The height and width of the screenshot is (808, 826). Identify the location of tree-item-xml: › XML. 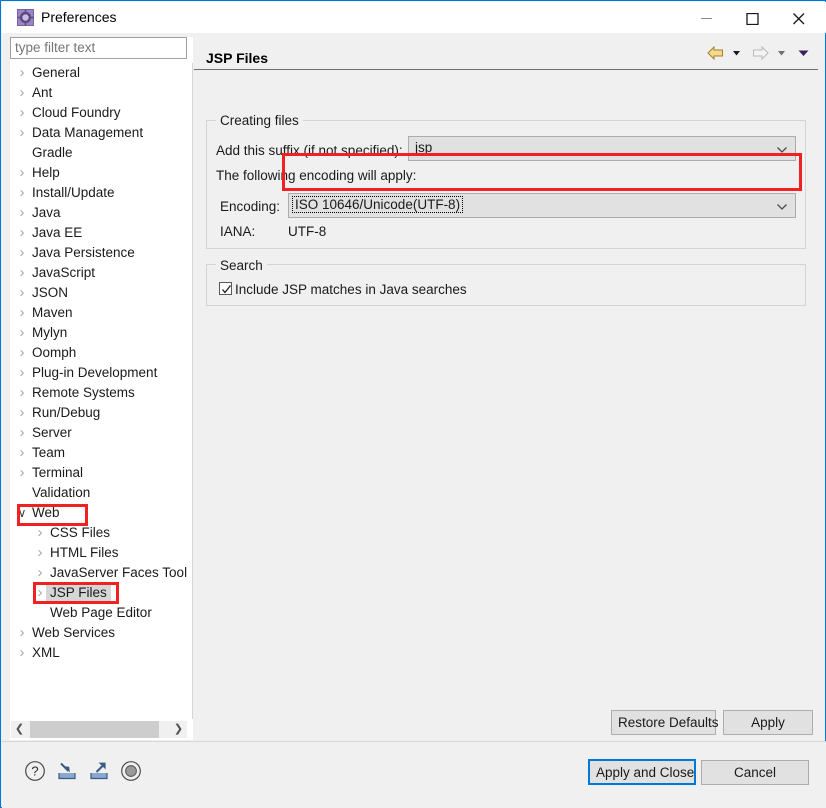
(101, 653).